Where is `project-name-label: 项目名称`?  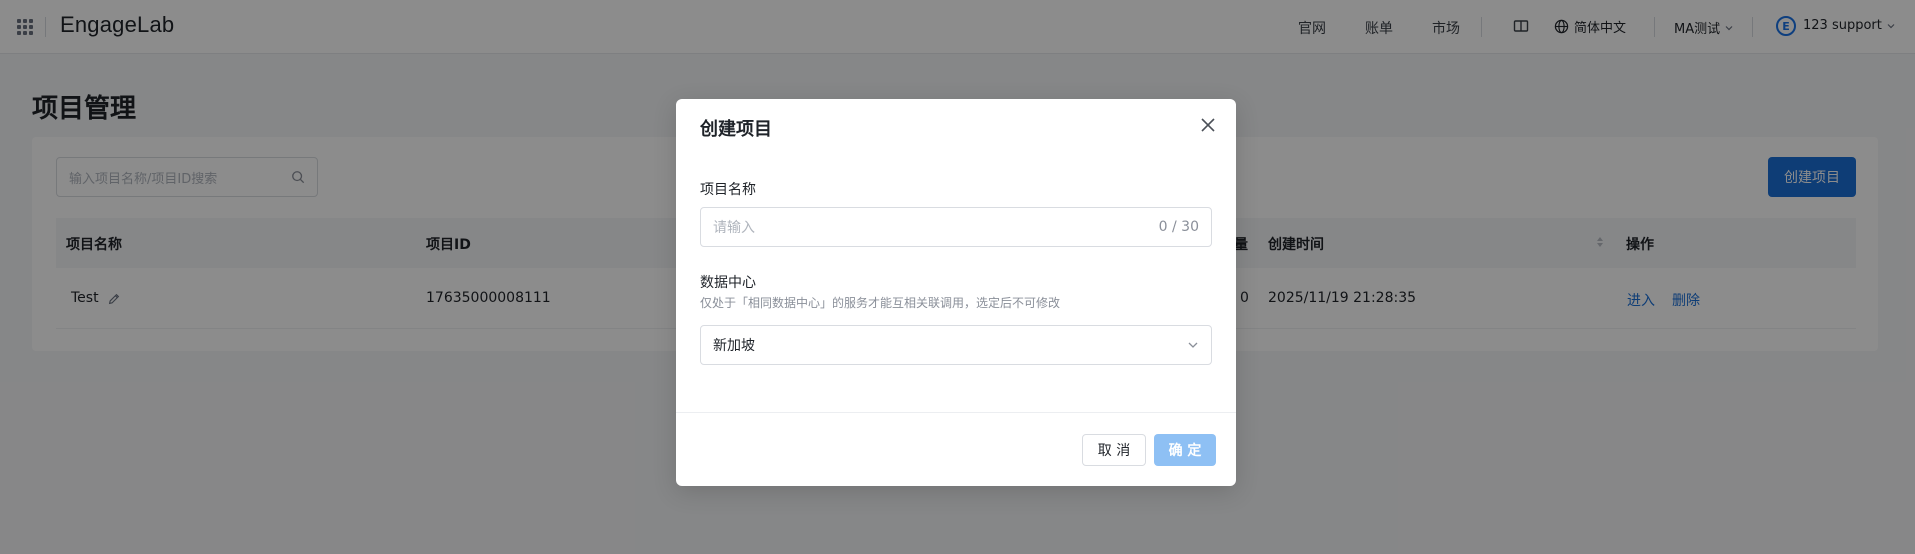 project-name-label: 项目名称 is located at coordinates (728, 190).